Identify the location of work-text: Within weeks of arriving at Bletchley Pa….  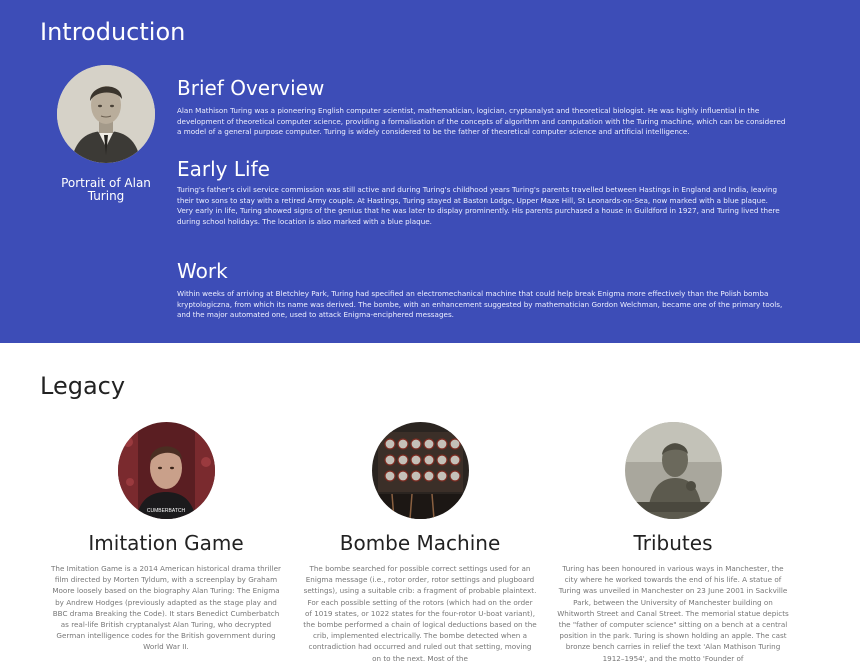
(482, 305).